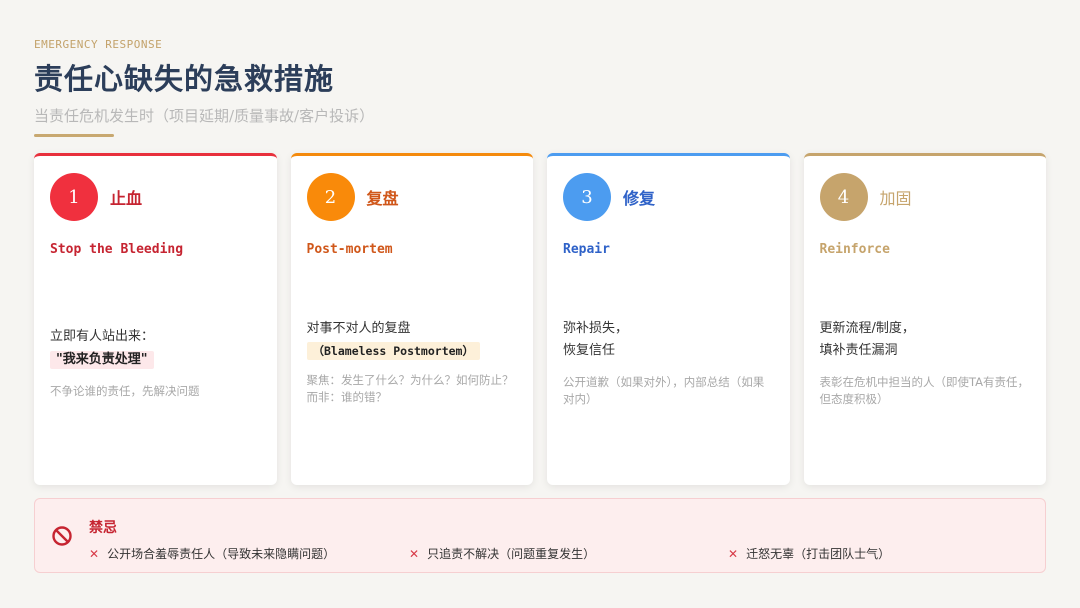  I want to click on card-main-text: 弥补损失，, so click(596, 328).